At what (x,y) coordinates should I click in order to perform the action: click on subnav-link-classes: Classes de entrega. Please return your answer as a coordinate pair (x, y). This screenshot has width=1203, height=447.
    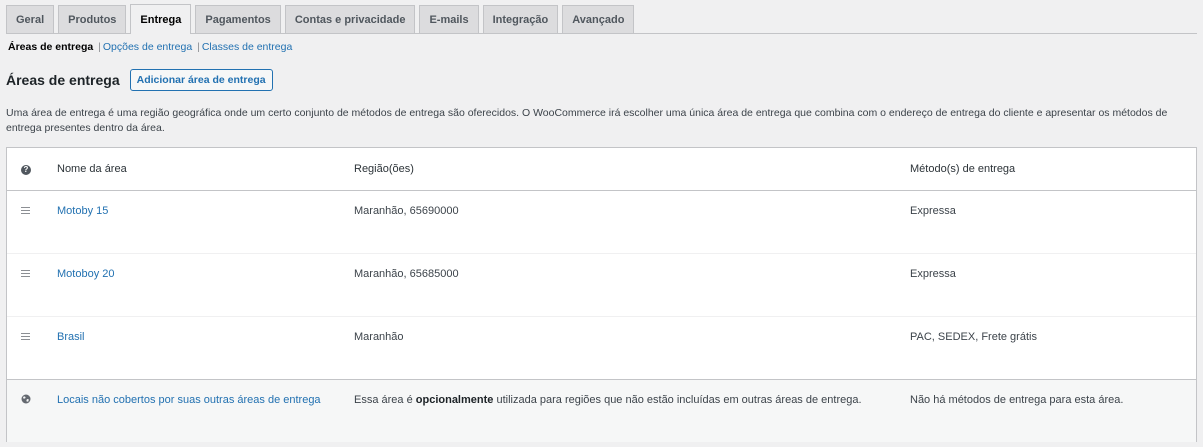
    Looking at the image, I should click on (247, 47).